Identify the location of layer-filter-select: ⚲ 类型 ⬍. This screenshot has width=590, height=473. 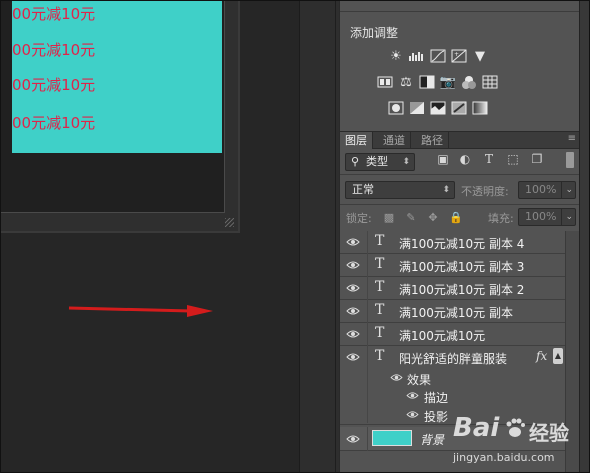
(380, 162).